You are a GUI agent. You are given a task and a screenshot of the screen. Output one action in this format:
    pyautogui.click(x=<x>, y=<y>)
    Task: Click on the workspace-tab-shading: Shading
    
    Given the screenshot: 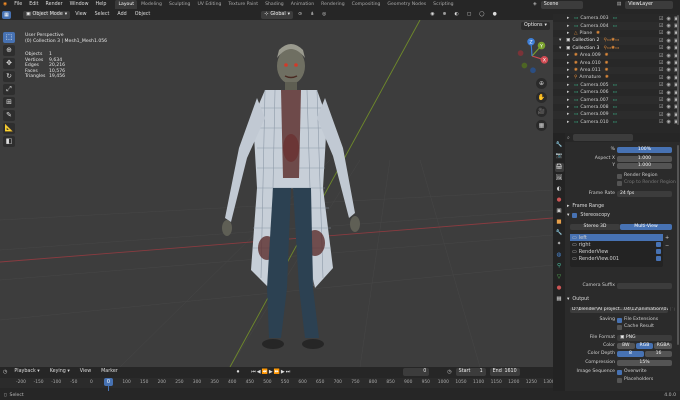 What is the action you would take?
    pyautogui.click(x=274, y=4)
    